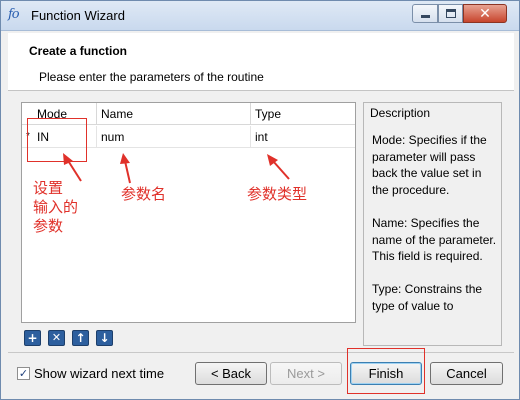 Image resolution: width=520 pixels, height=400 pixels. Describe the element at coordinates (56, 207) in the screenshot. I see `annotation-mode: 设置 输入的 参数` at that location.